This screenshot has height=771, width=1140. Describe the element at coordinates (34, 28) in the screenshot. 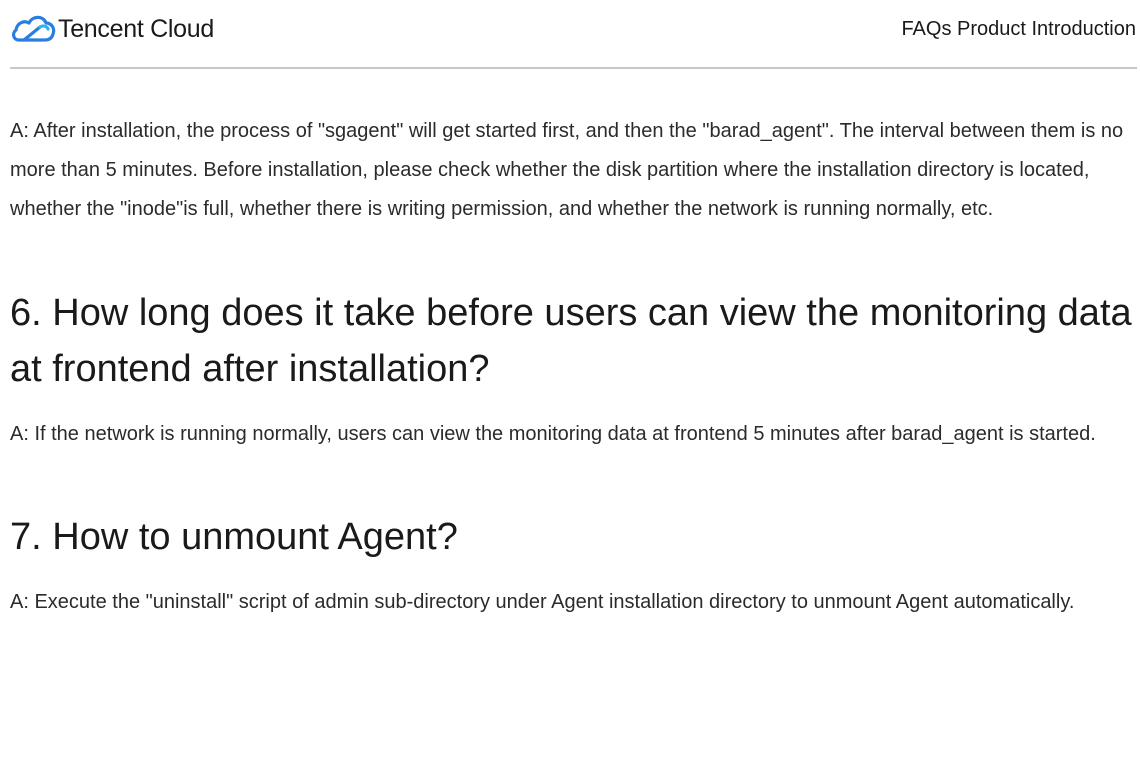

I see `tencent-cloud-logo-icon` at that location.